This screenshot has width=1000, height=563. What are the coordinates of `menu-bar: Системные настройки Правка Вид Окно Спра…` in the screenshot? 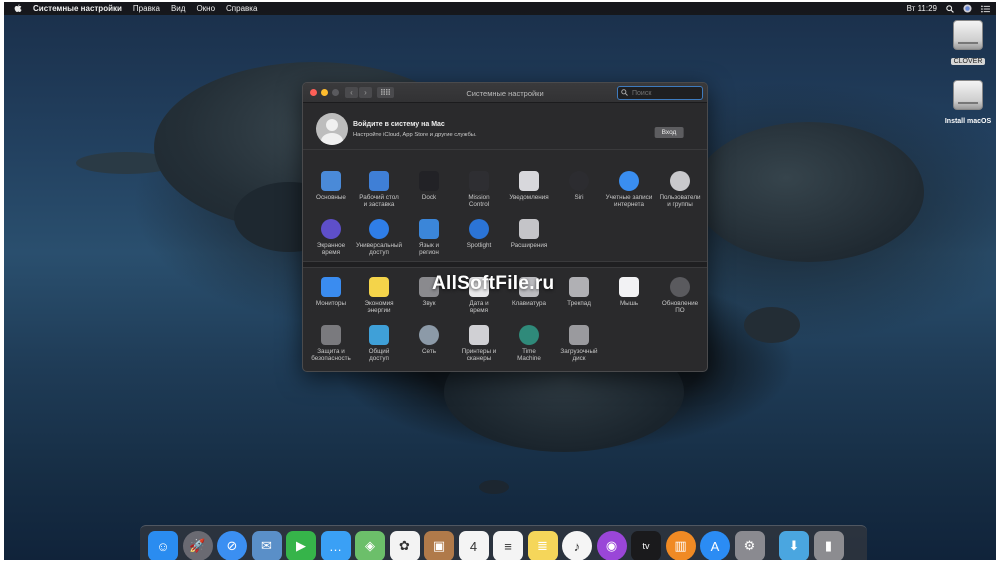 It's located at (500, 8).